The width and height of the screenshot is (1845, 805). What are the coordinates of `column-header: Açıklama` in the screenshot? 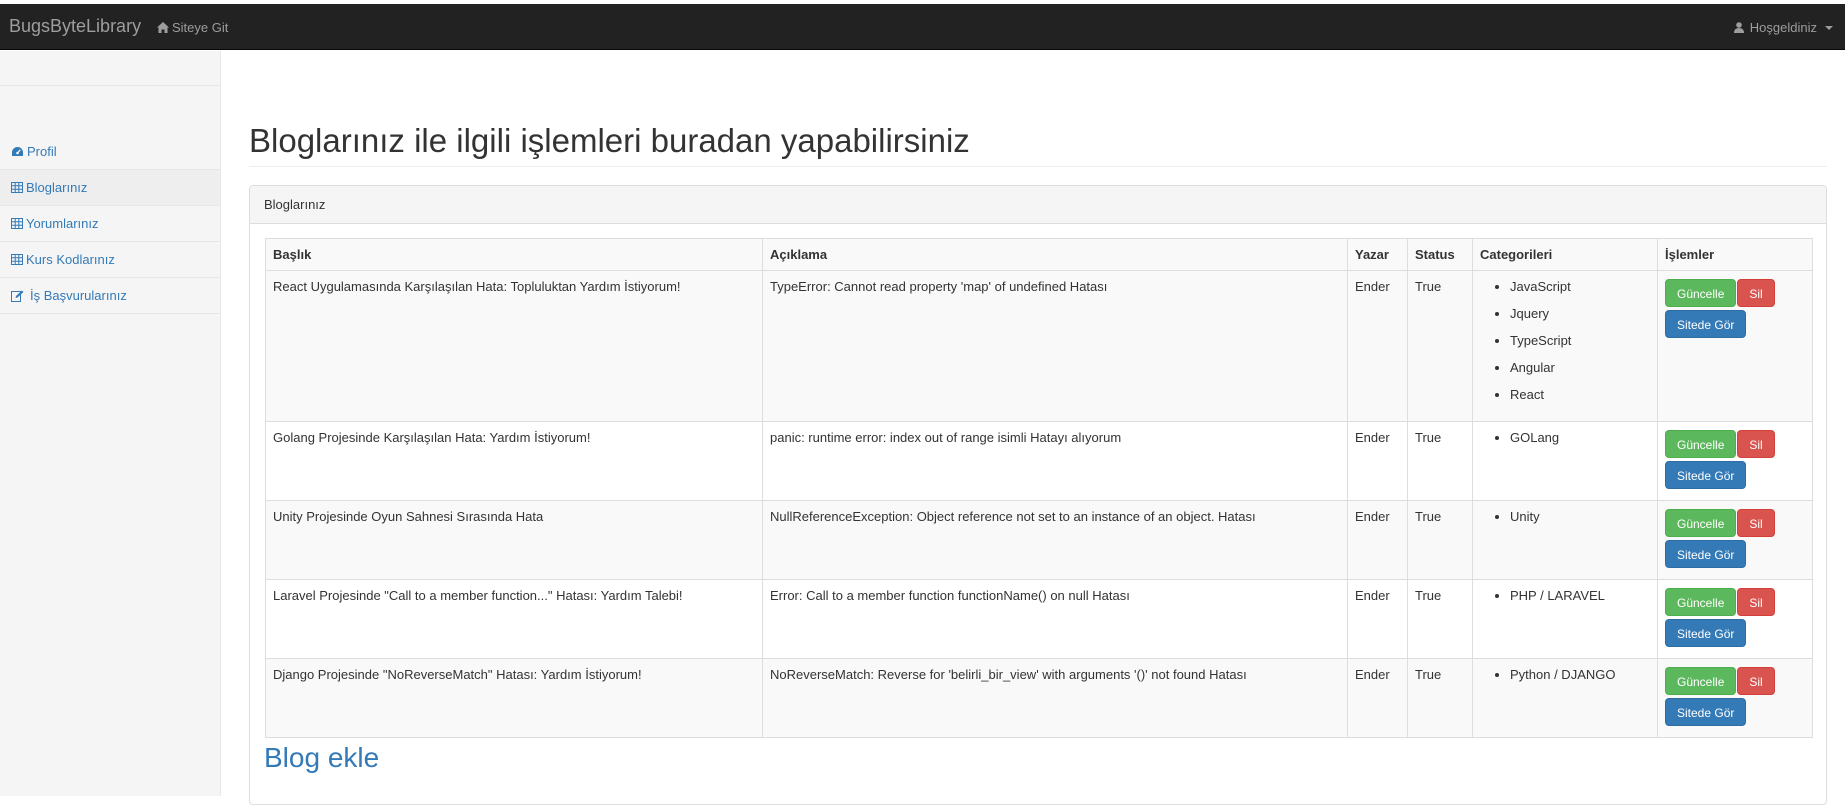 It's located at (1055, 254).